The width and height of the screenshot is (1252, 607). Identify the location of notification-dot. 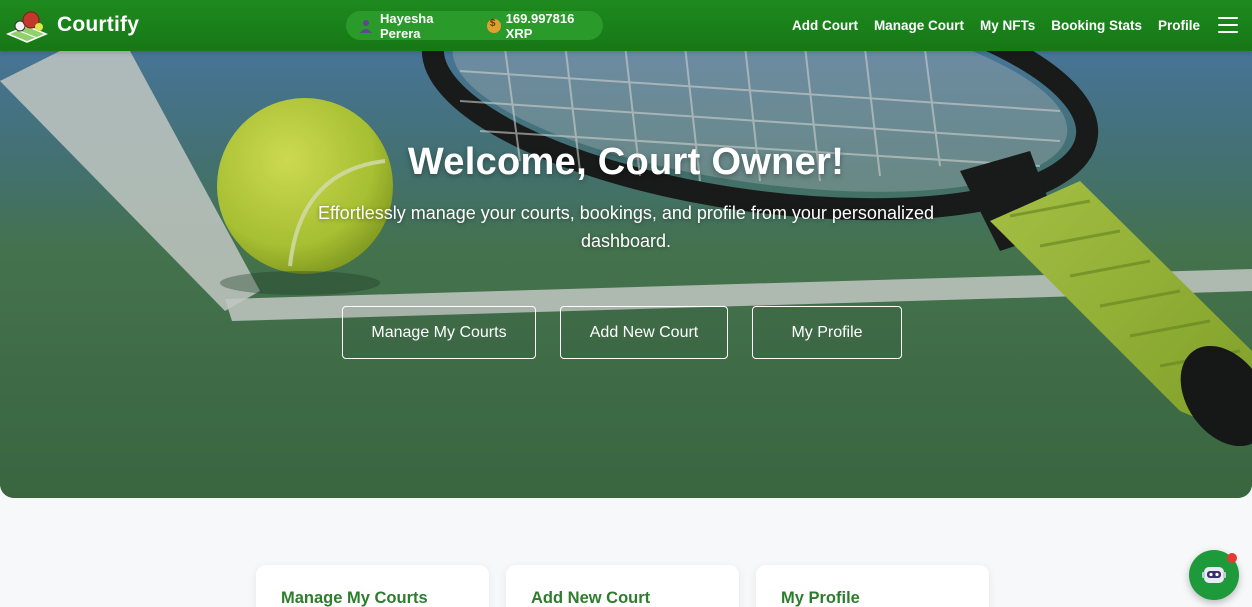
(1232, 558).